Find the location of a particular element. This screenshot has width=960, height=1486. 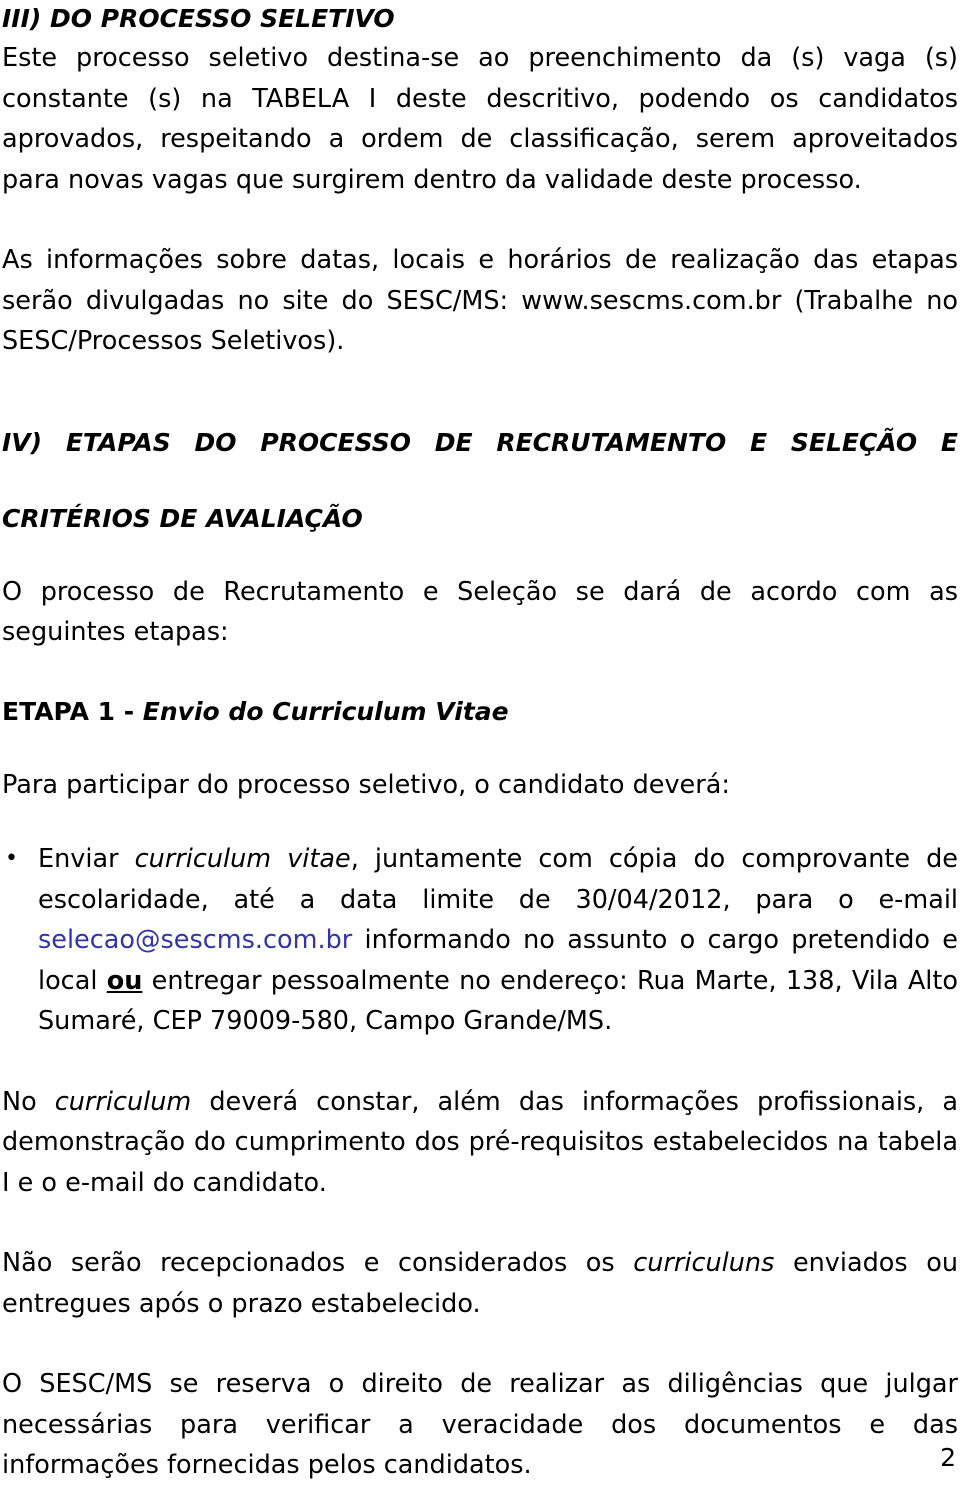

subheading-etapa-1-prefix: ETAPA 1 - is located at coordinates (72, 711).